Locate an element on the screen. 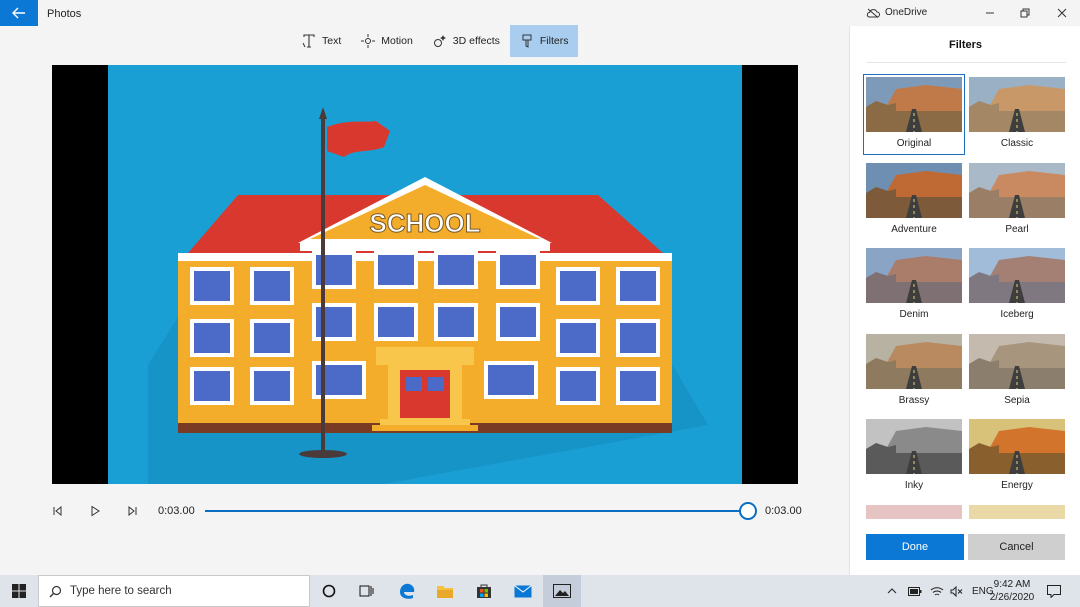 The height and width of the screenshot is (607, 1080). photos-taskbar-button is located at coordinates (562, 591).